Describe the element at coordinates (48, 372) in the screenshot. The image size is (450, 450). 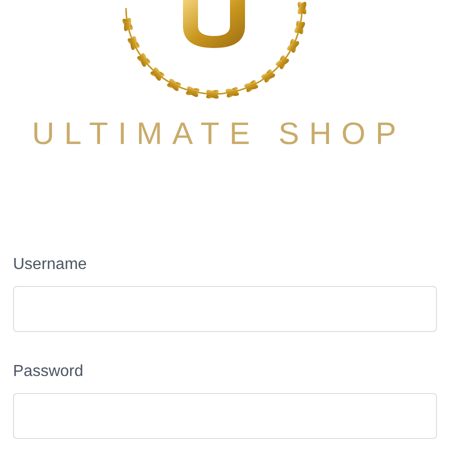
I see `field-label: Password` at that location.